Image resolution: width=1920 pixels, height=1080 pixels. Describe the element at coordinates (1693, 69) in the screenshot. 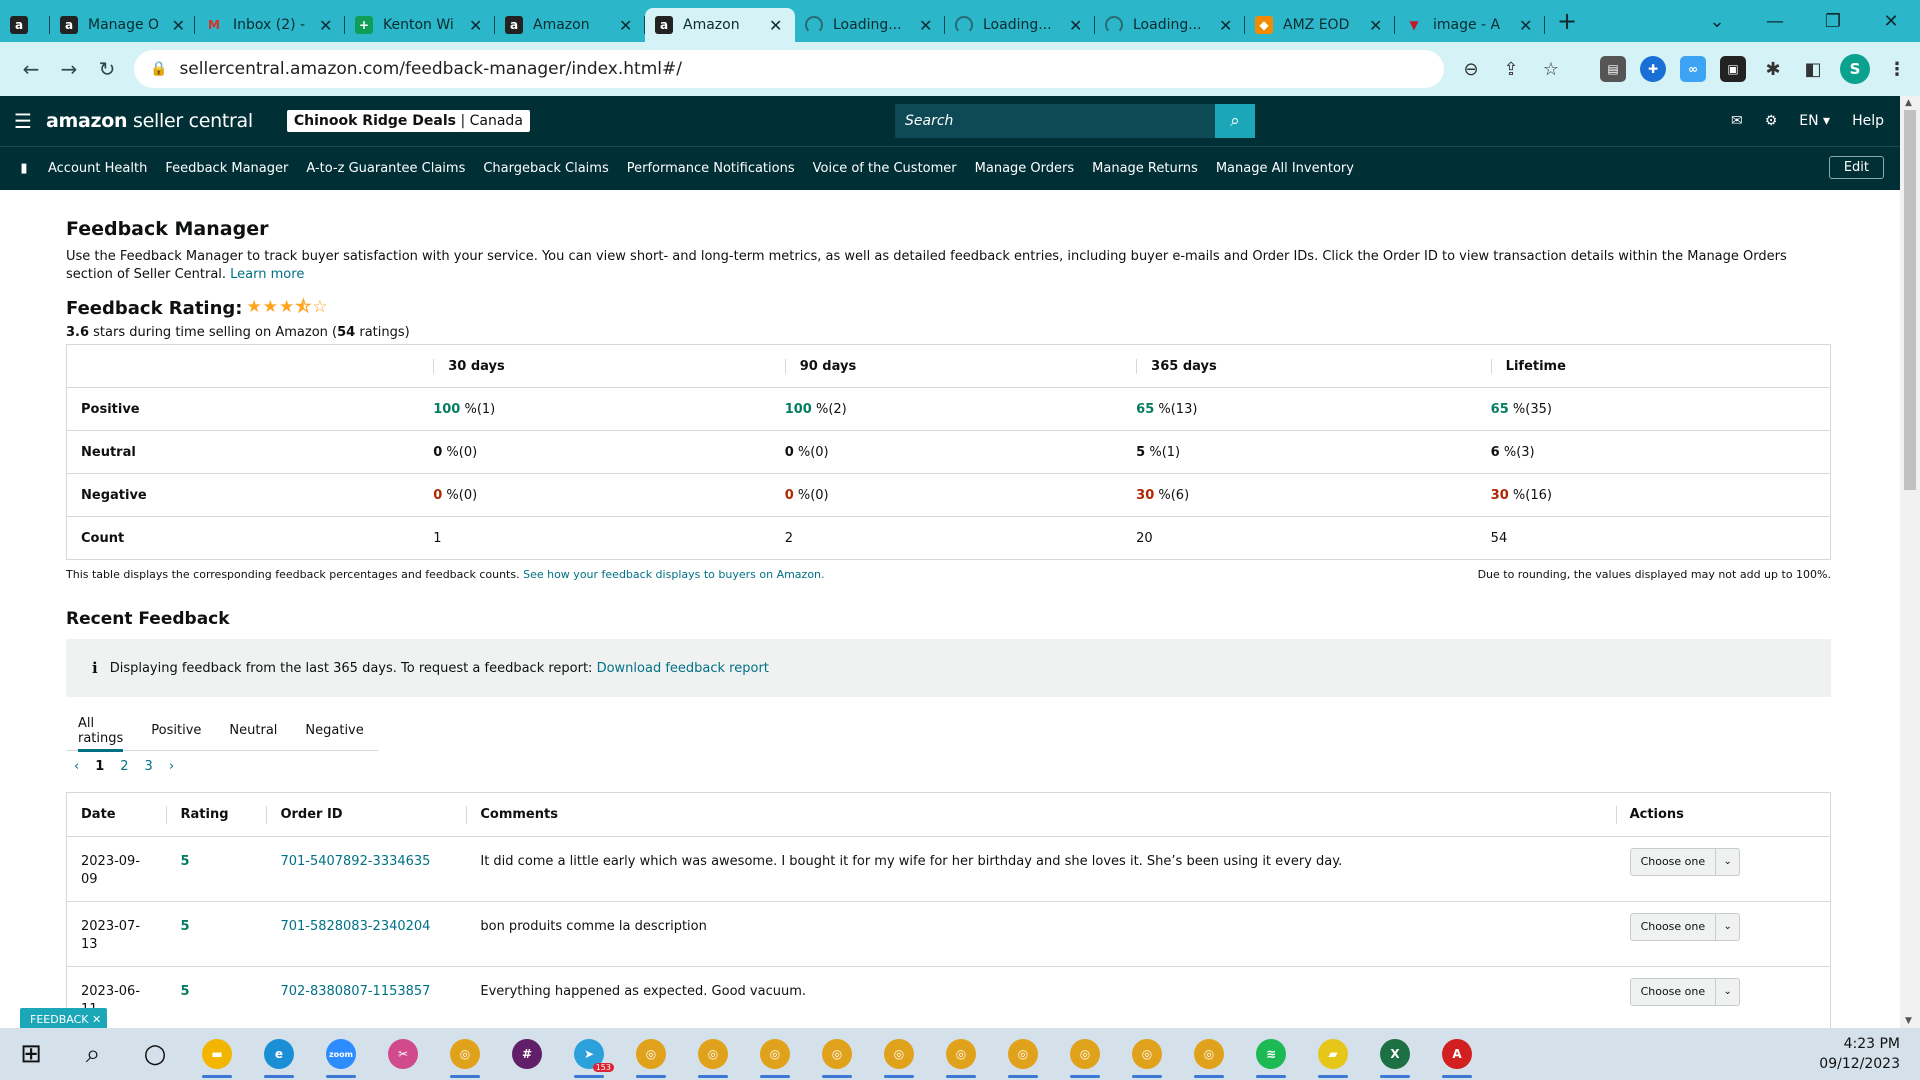

I see `extension-link-icon: ∞` at that location.